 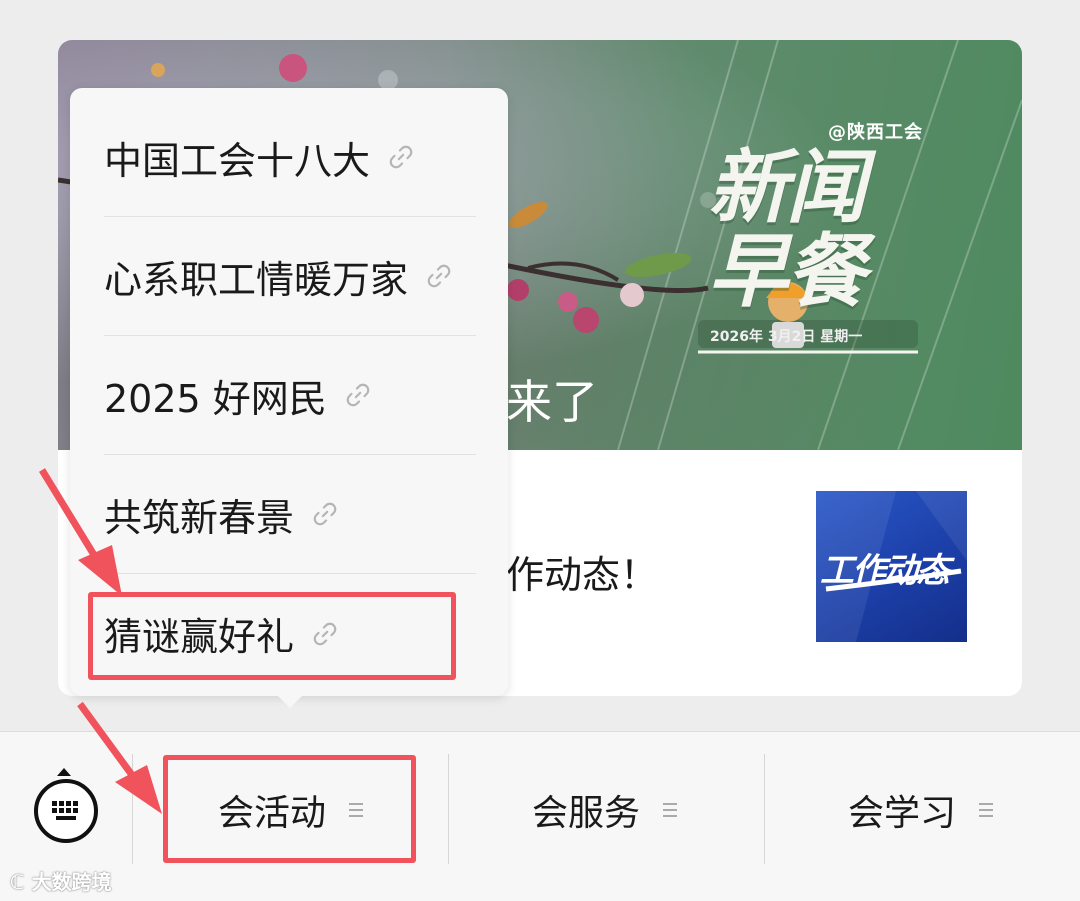 I want to click on submenu-item-label: 2025 好网民, so click(x=215, y=398).